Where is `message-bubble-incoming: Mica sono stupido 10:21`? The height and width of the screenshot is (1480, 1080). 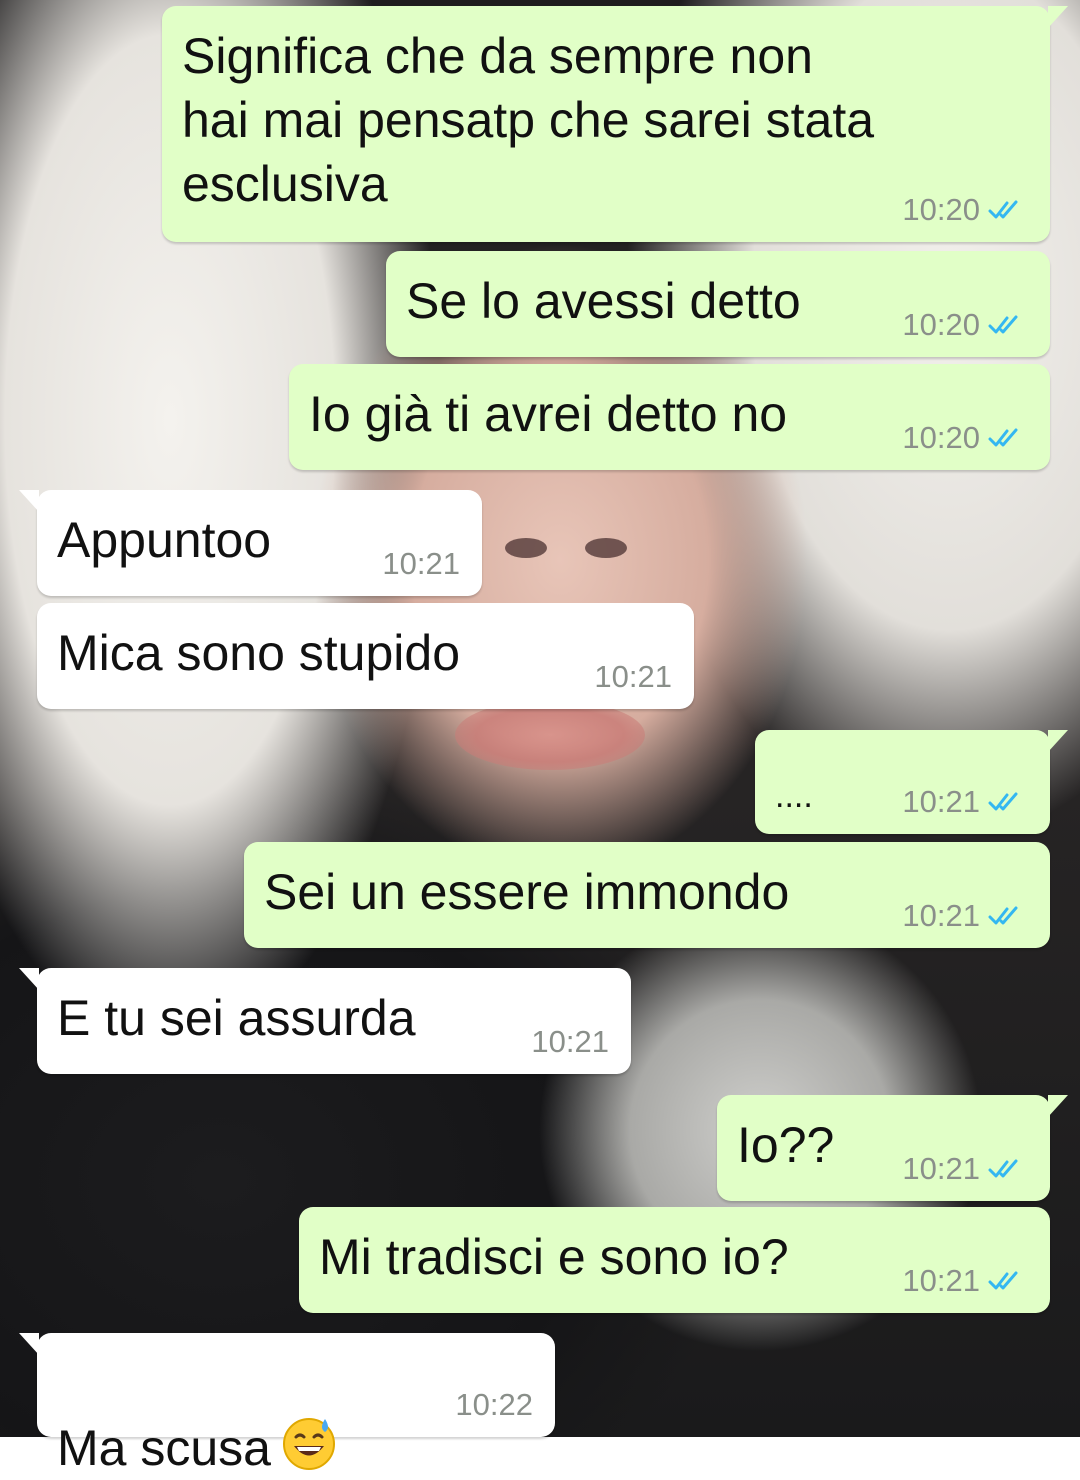 message-bubble-incoming: Mica sono stupido 10:21 is located at coordinates (365, 656).